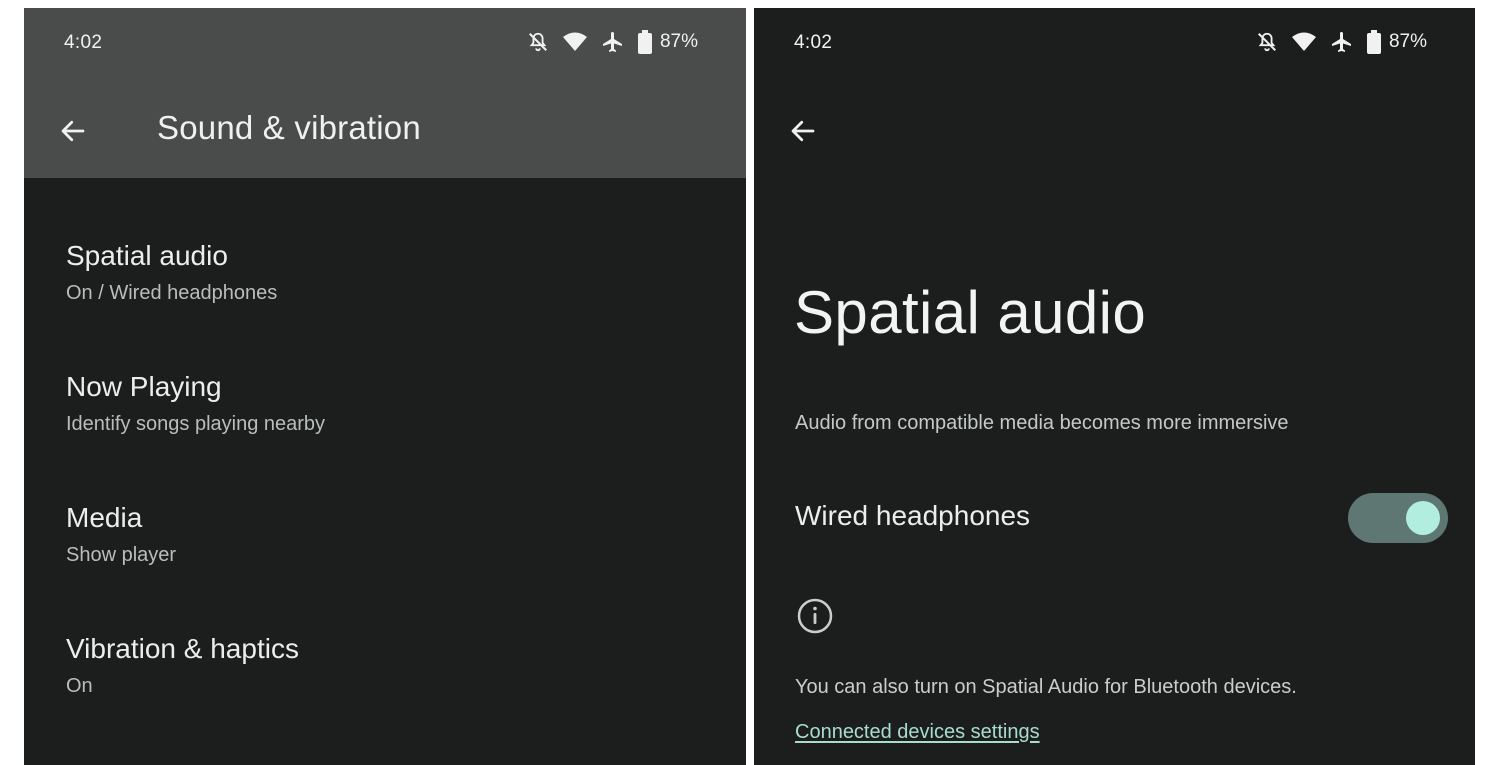 Image resolution: width=1500 pixels, height=765 pixels. Describe the element at coordinates (815, 616) in the screenshot. I see `info-icon` at that location.